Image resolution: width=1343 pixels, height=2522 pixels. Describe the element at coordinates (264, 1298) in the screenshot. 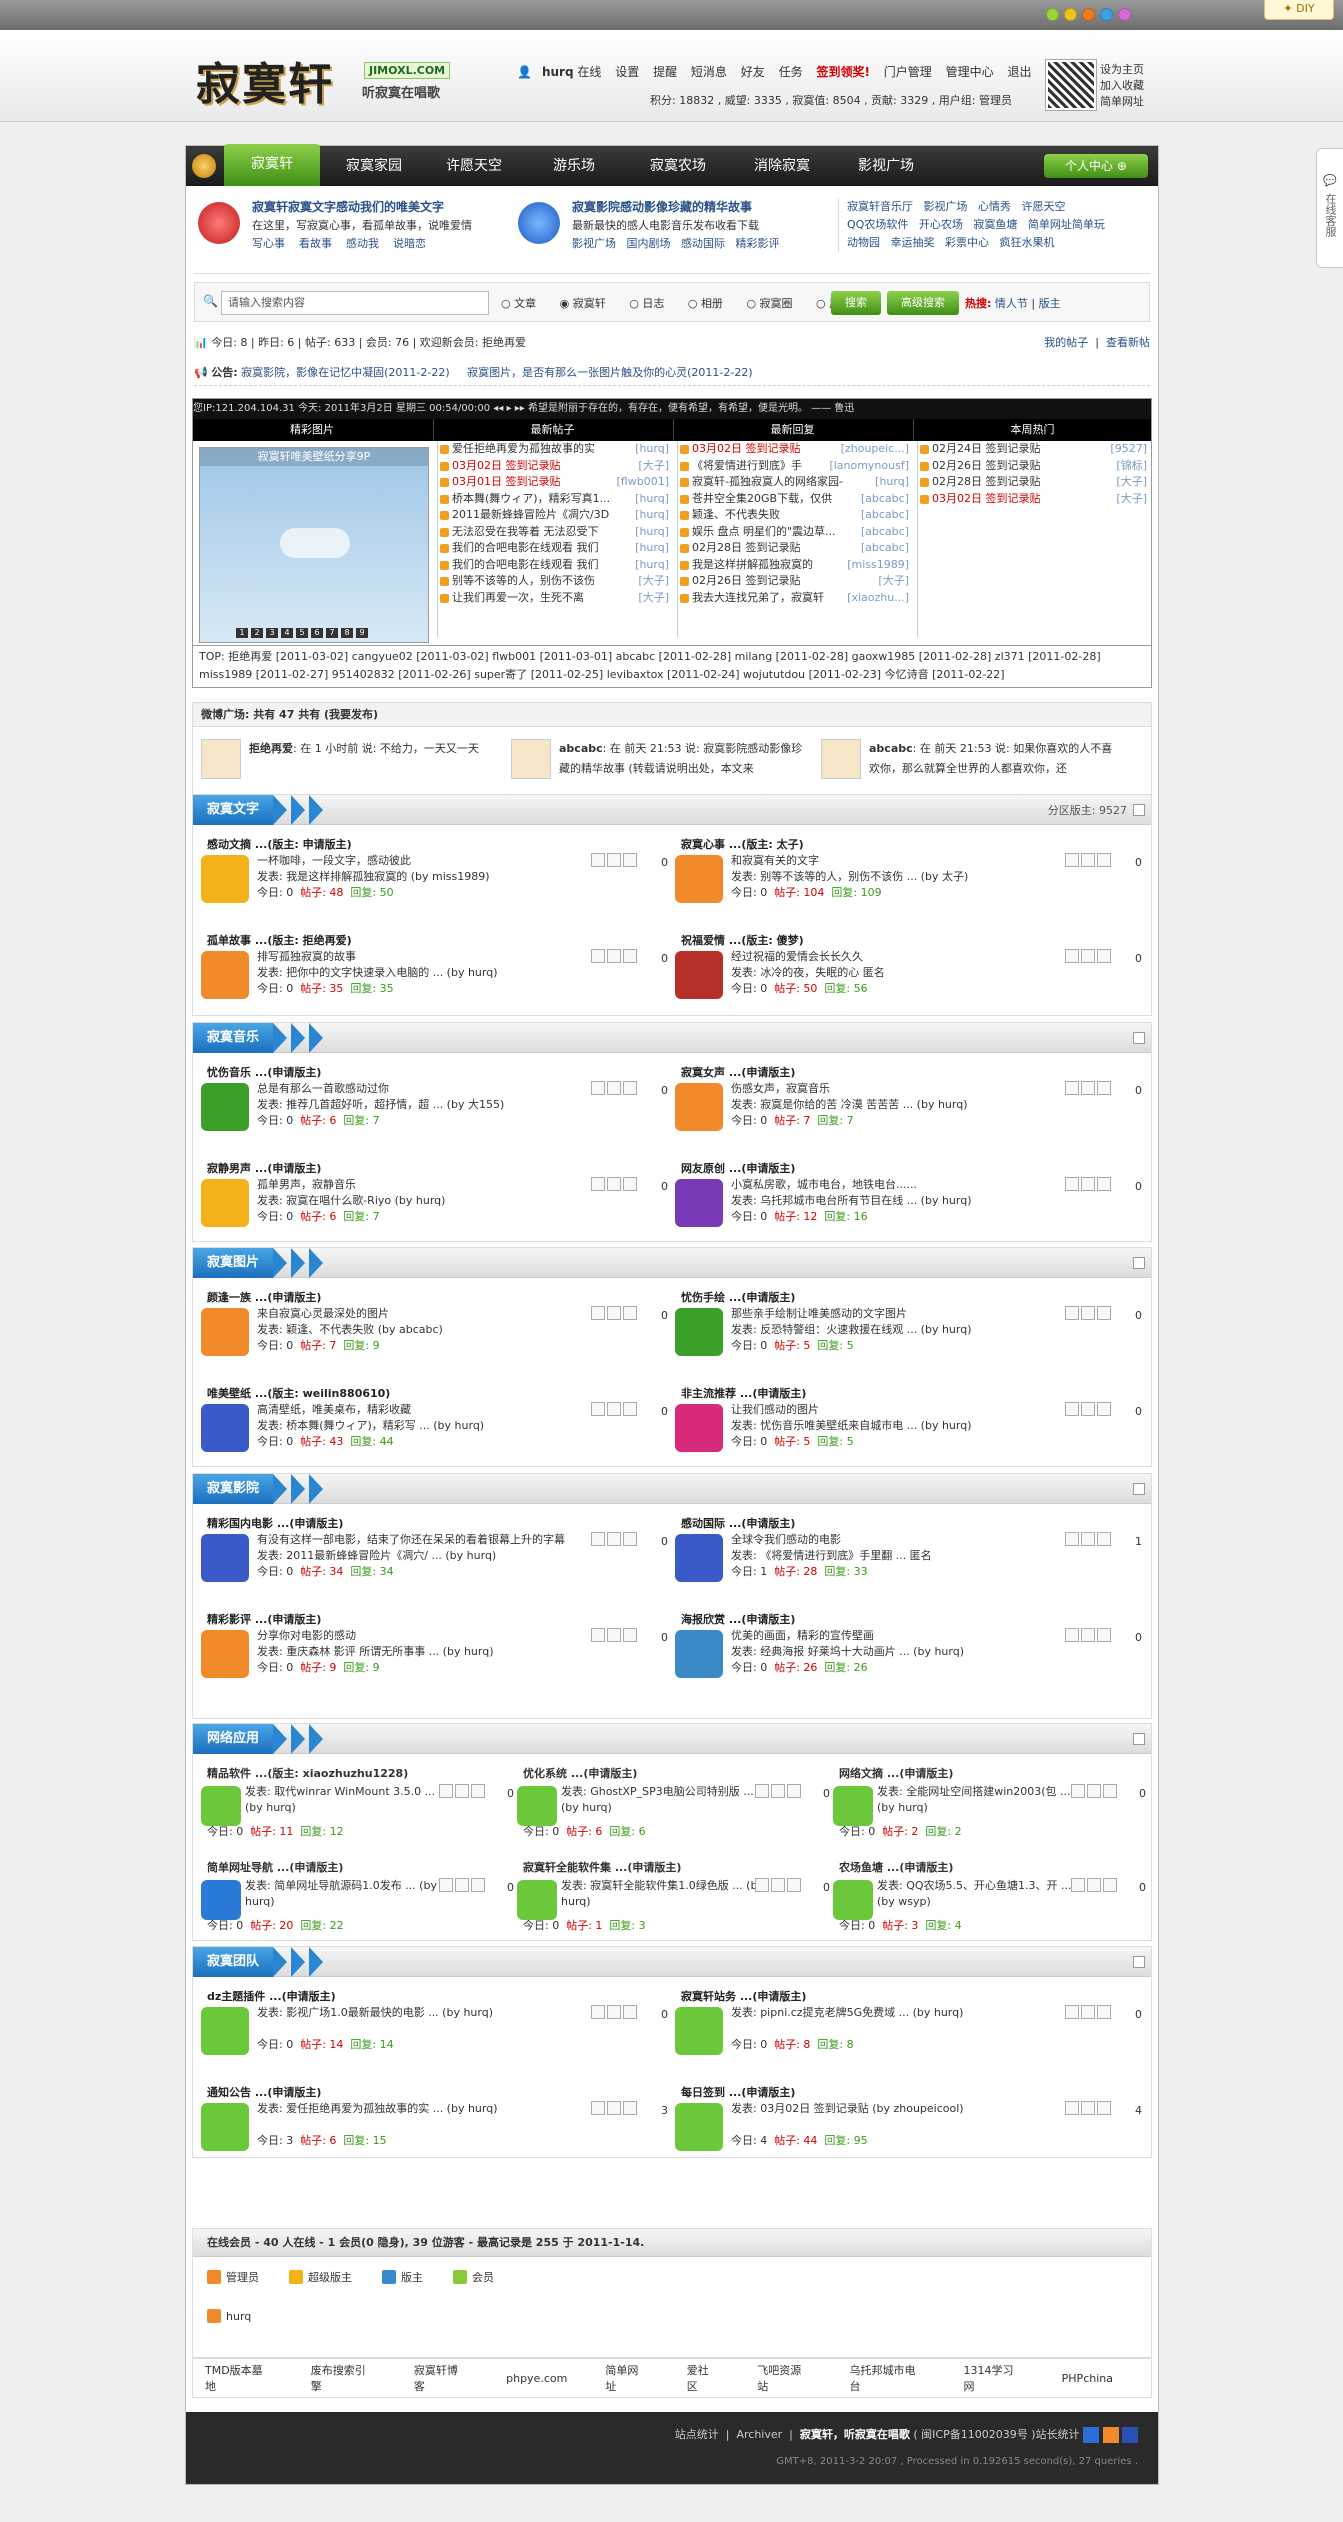

I see `forum-name: 颜逢一族 ...(申请版主)` at that location.